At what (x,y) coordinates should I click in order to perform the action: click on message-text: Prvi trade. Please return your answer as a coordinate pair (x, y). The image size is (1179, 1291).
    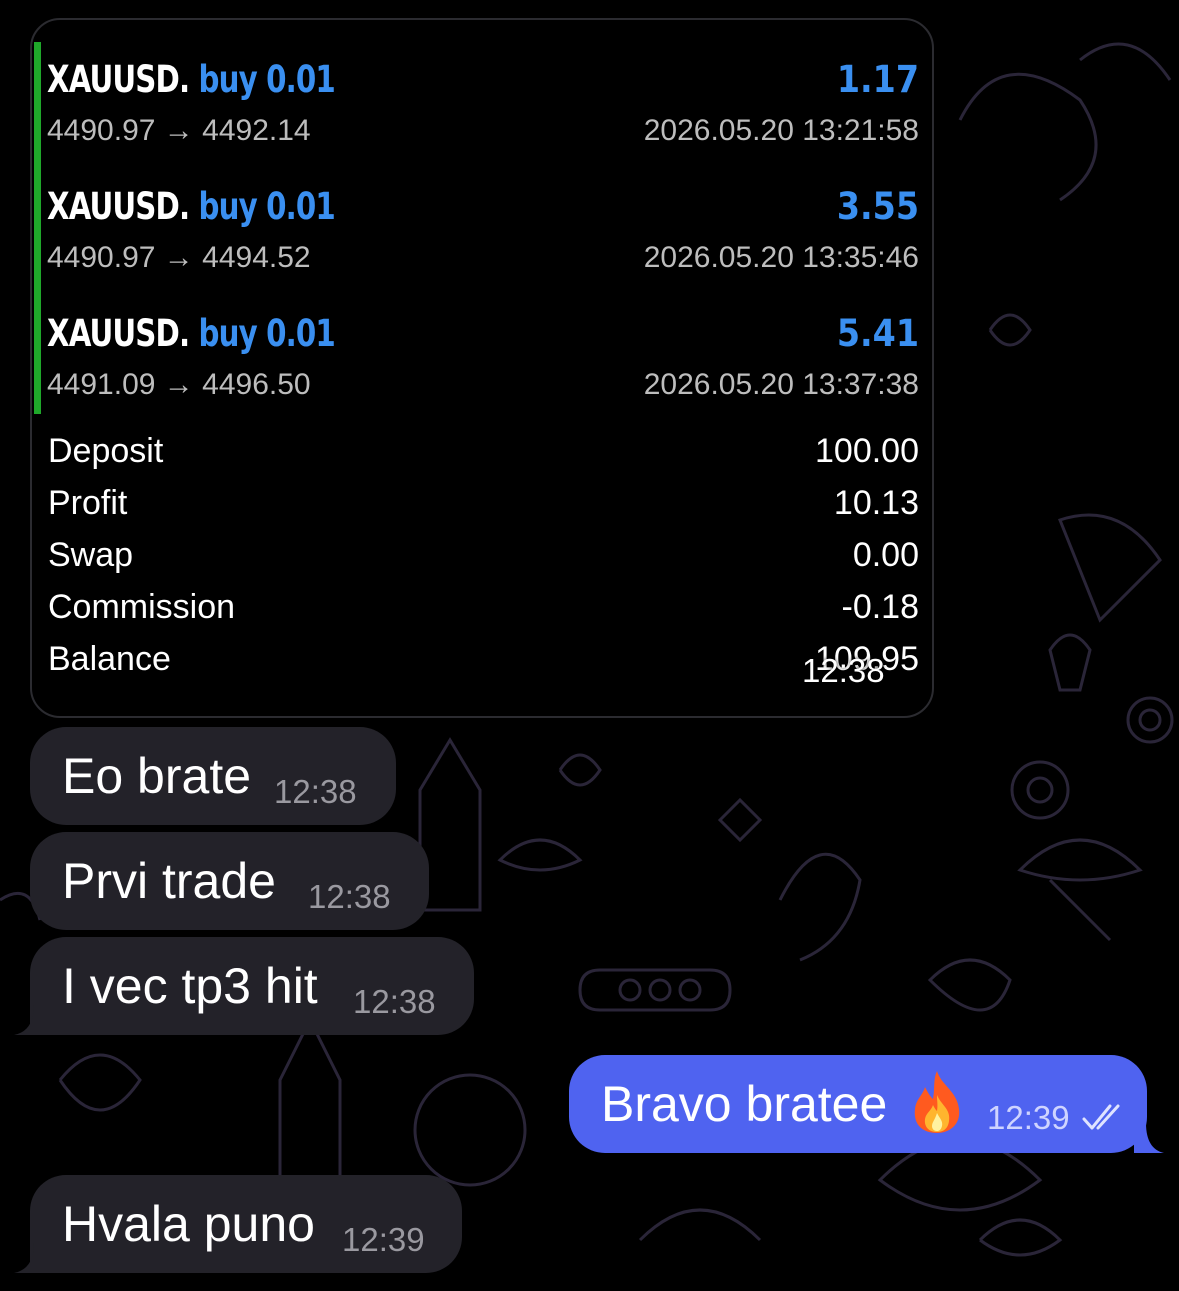
    Looking at the image, I should click on (169, 881).